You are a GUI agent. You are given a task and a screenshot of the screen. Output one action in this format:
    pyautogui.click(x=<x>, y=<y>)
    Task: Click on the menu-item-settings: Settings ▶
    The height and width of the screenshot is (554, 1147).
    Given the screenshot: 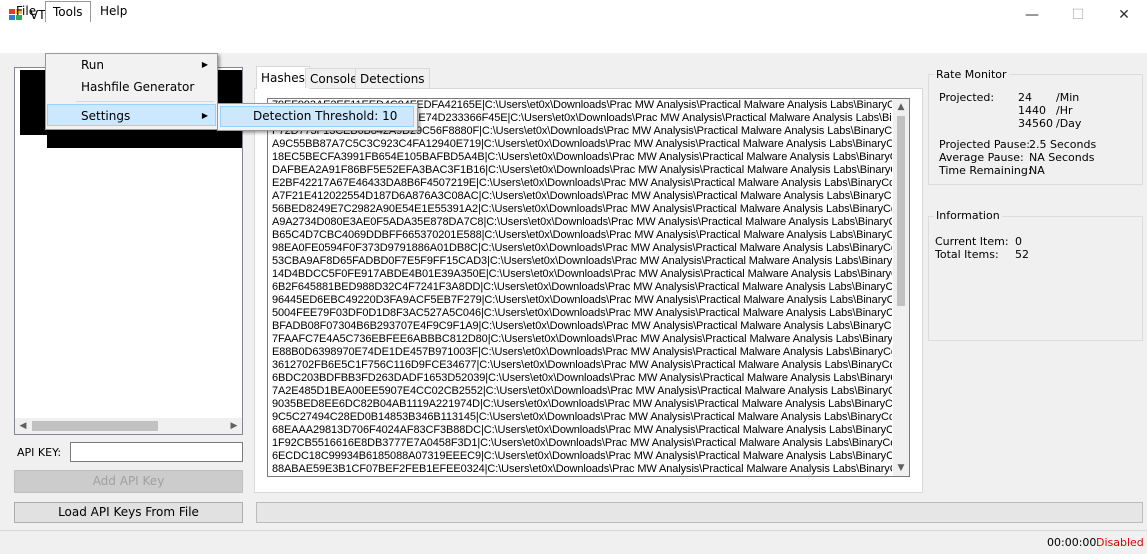 What is the action you would take?
    pyautogui.click(x=131, y=115)
    